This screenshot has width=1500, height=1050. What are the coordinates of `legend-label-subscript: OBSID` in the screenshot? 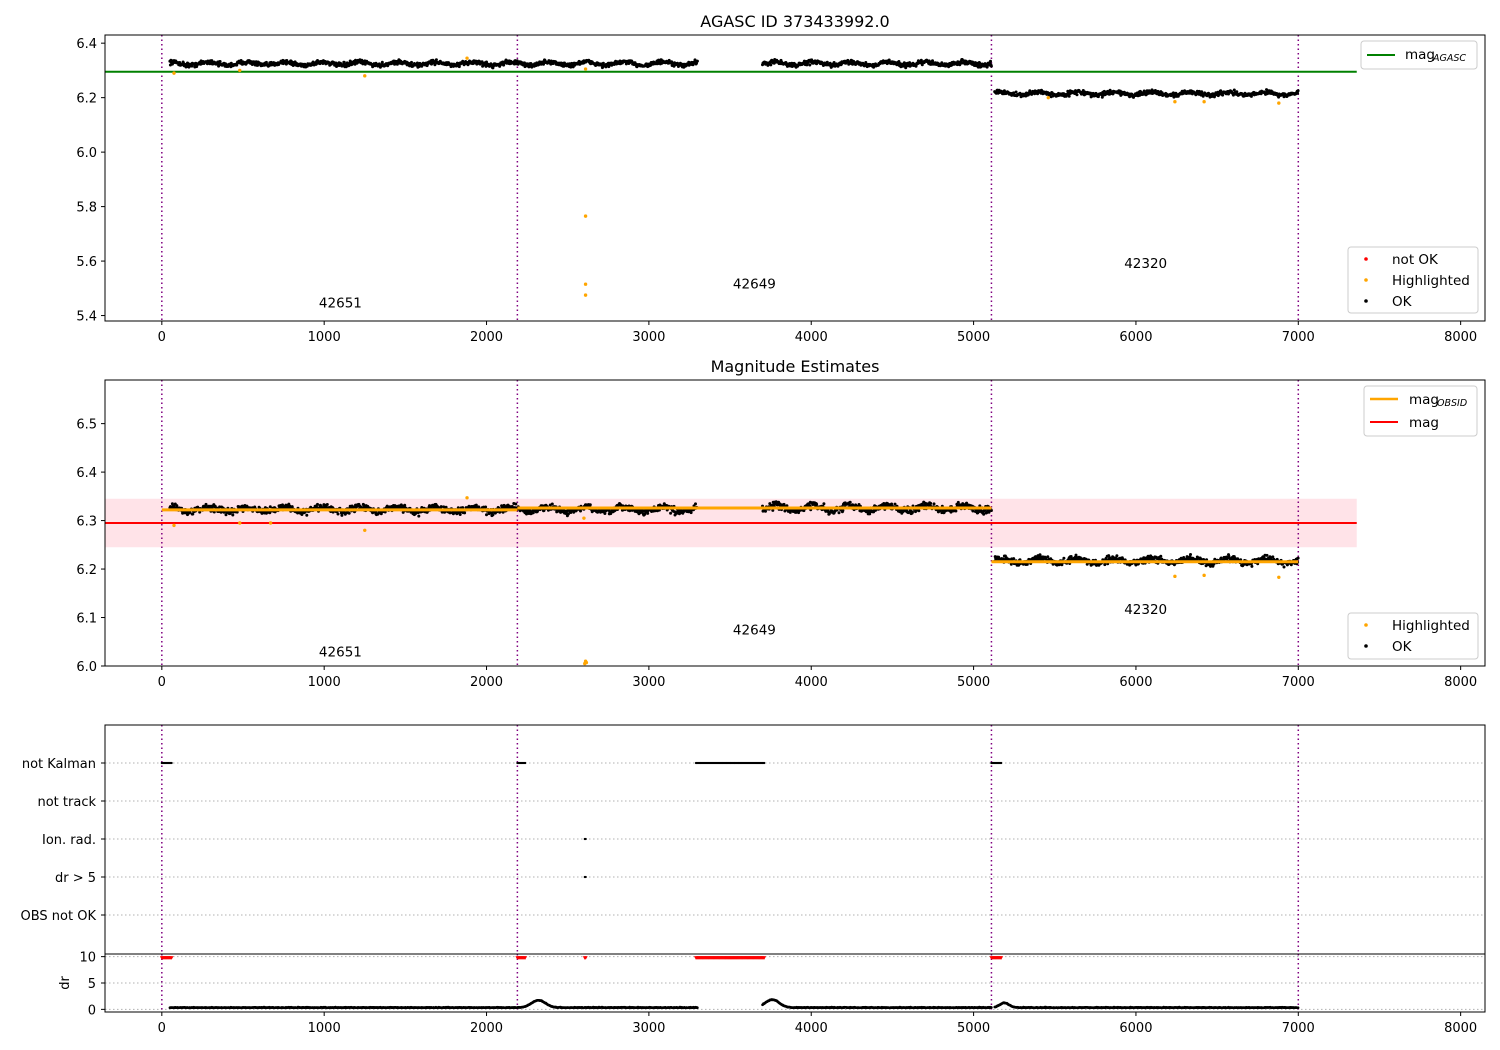 It's located at (1452, 403).